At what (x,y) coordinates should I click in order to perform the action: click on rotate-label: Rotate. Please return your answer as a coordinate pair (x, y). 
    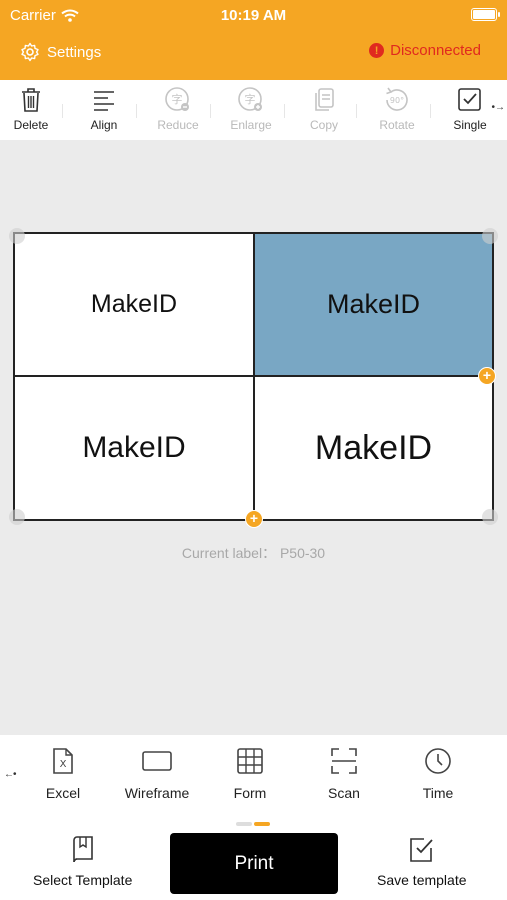
    Looking at the image, I should click on (397, 125).